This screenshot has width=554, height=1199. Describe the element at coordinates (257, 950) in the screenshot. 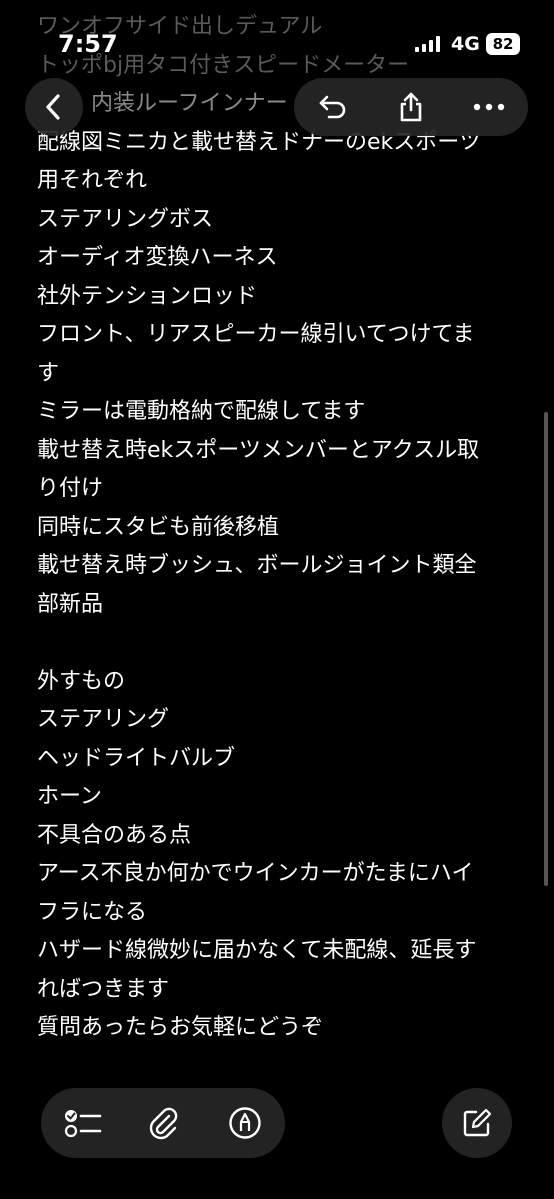

I see `note-line: ハザード線微妙に届かなくて未配線、延長す` at that location.